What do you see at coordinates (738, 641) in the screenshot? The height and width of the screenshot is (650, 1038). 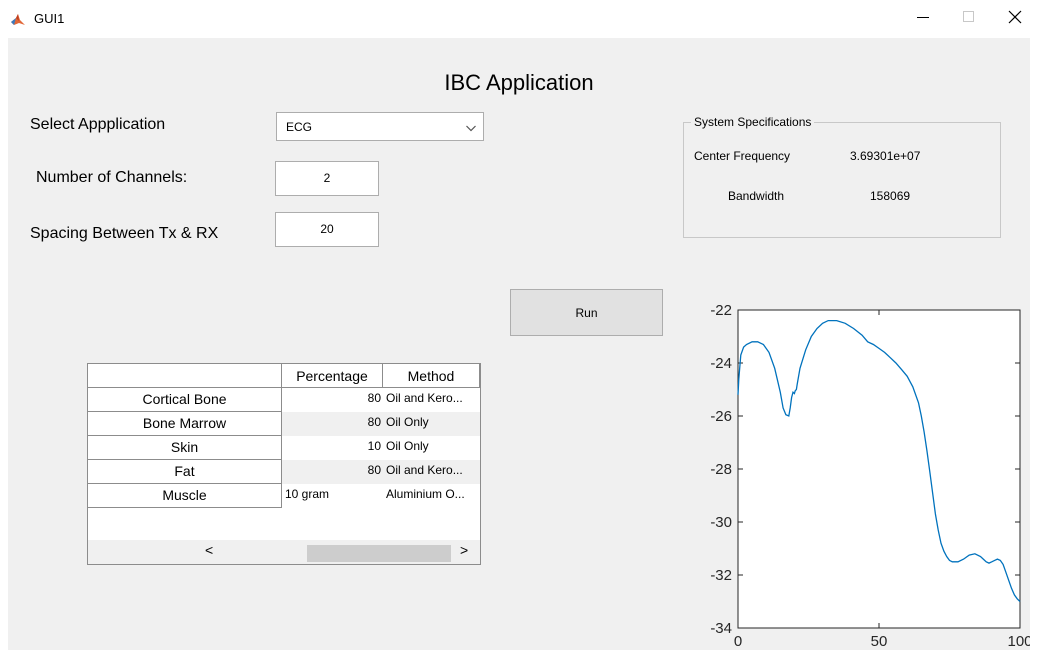 I see `x-tick-label: 0` at bounding box center [738, 641].